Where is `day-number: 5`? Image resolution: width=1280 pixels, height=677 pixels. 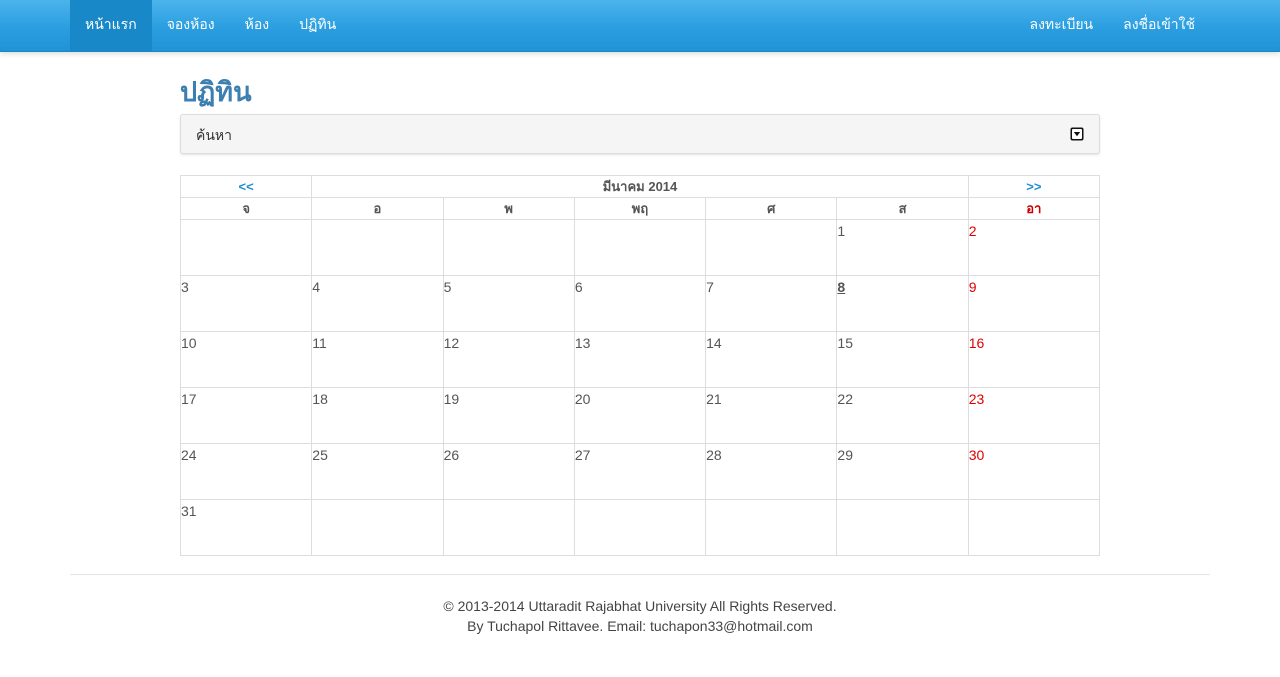 day-number: 5 is located at coordinates (447, 287).